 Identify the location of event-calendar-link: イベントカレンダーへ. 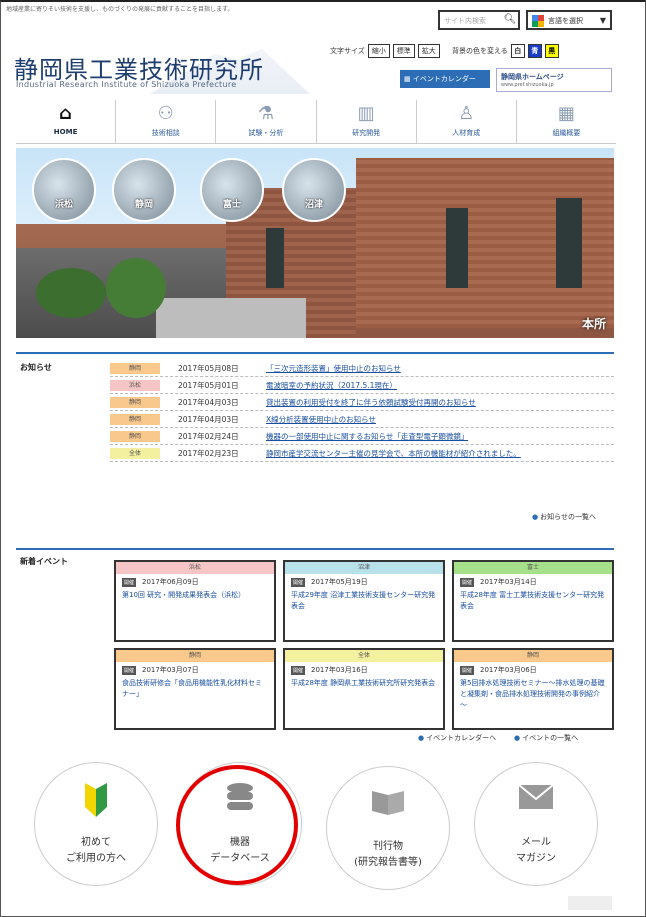
(457, 738).